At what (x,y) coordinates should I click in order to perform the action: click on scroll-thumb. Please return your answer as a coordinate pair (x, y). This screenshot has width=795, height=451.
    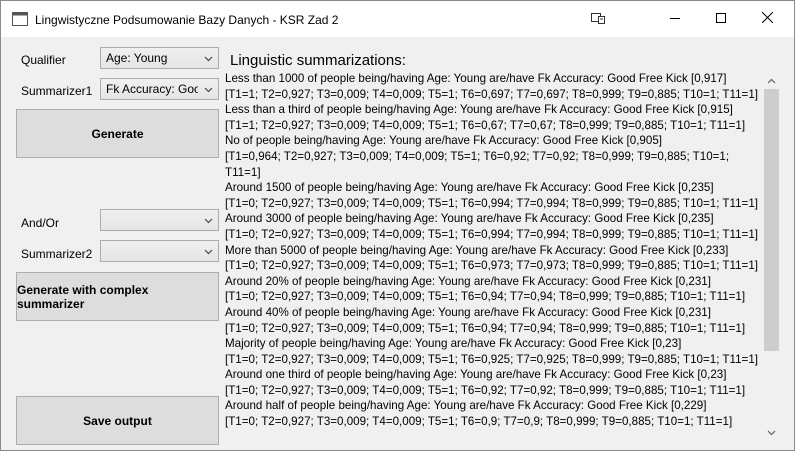
    Looking at the image, I should click on (771, 220).